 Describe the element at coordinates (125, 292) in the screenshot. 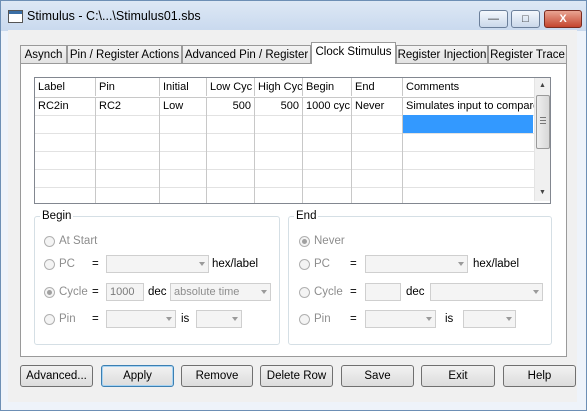

I see `begin-cycle-input: 1000` at that location.